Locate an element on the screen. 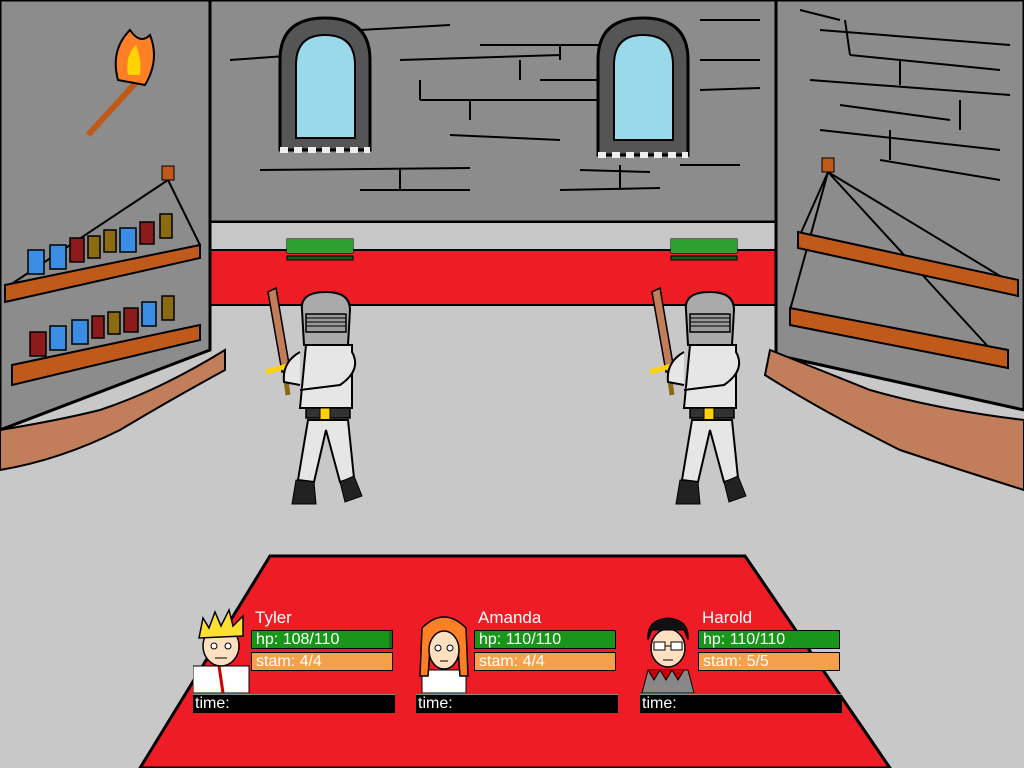  castle-window-left is located at coordinates (325, 84).